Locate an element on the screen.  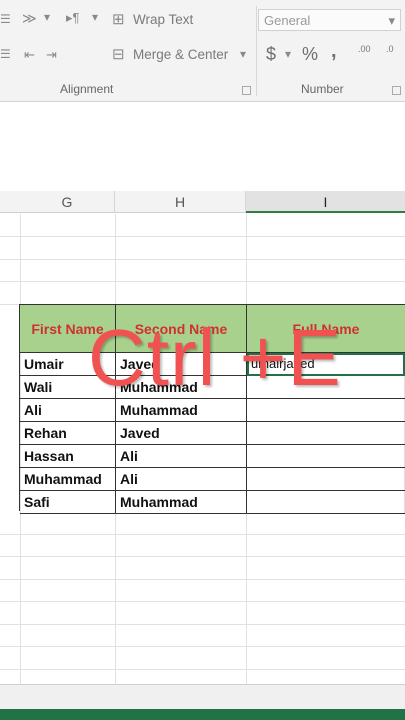
text-direction-icon: ▸¶ is located at coordinates (73, 18).